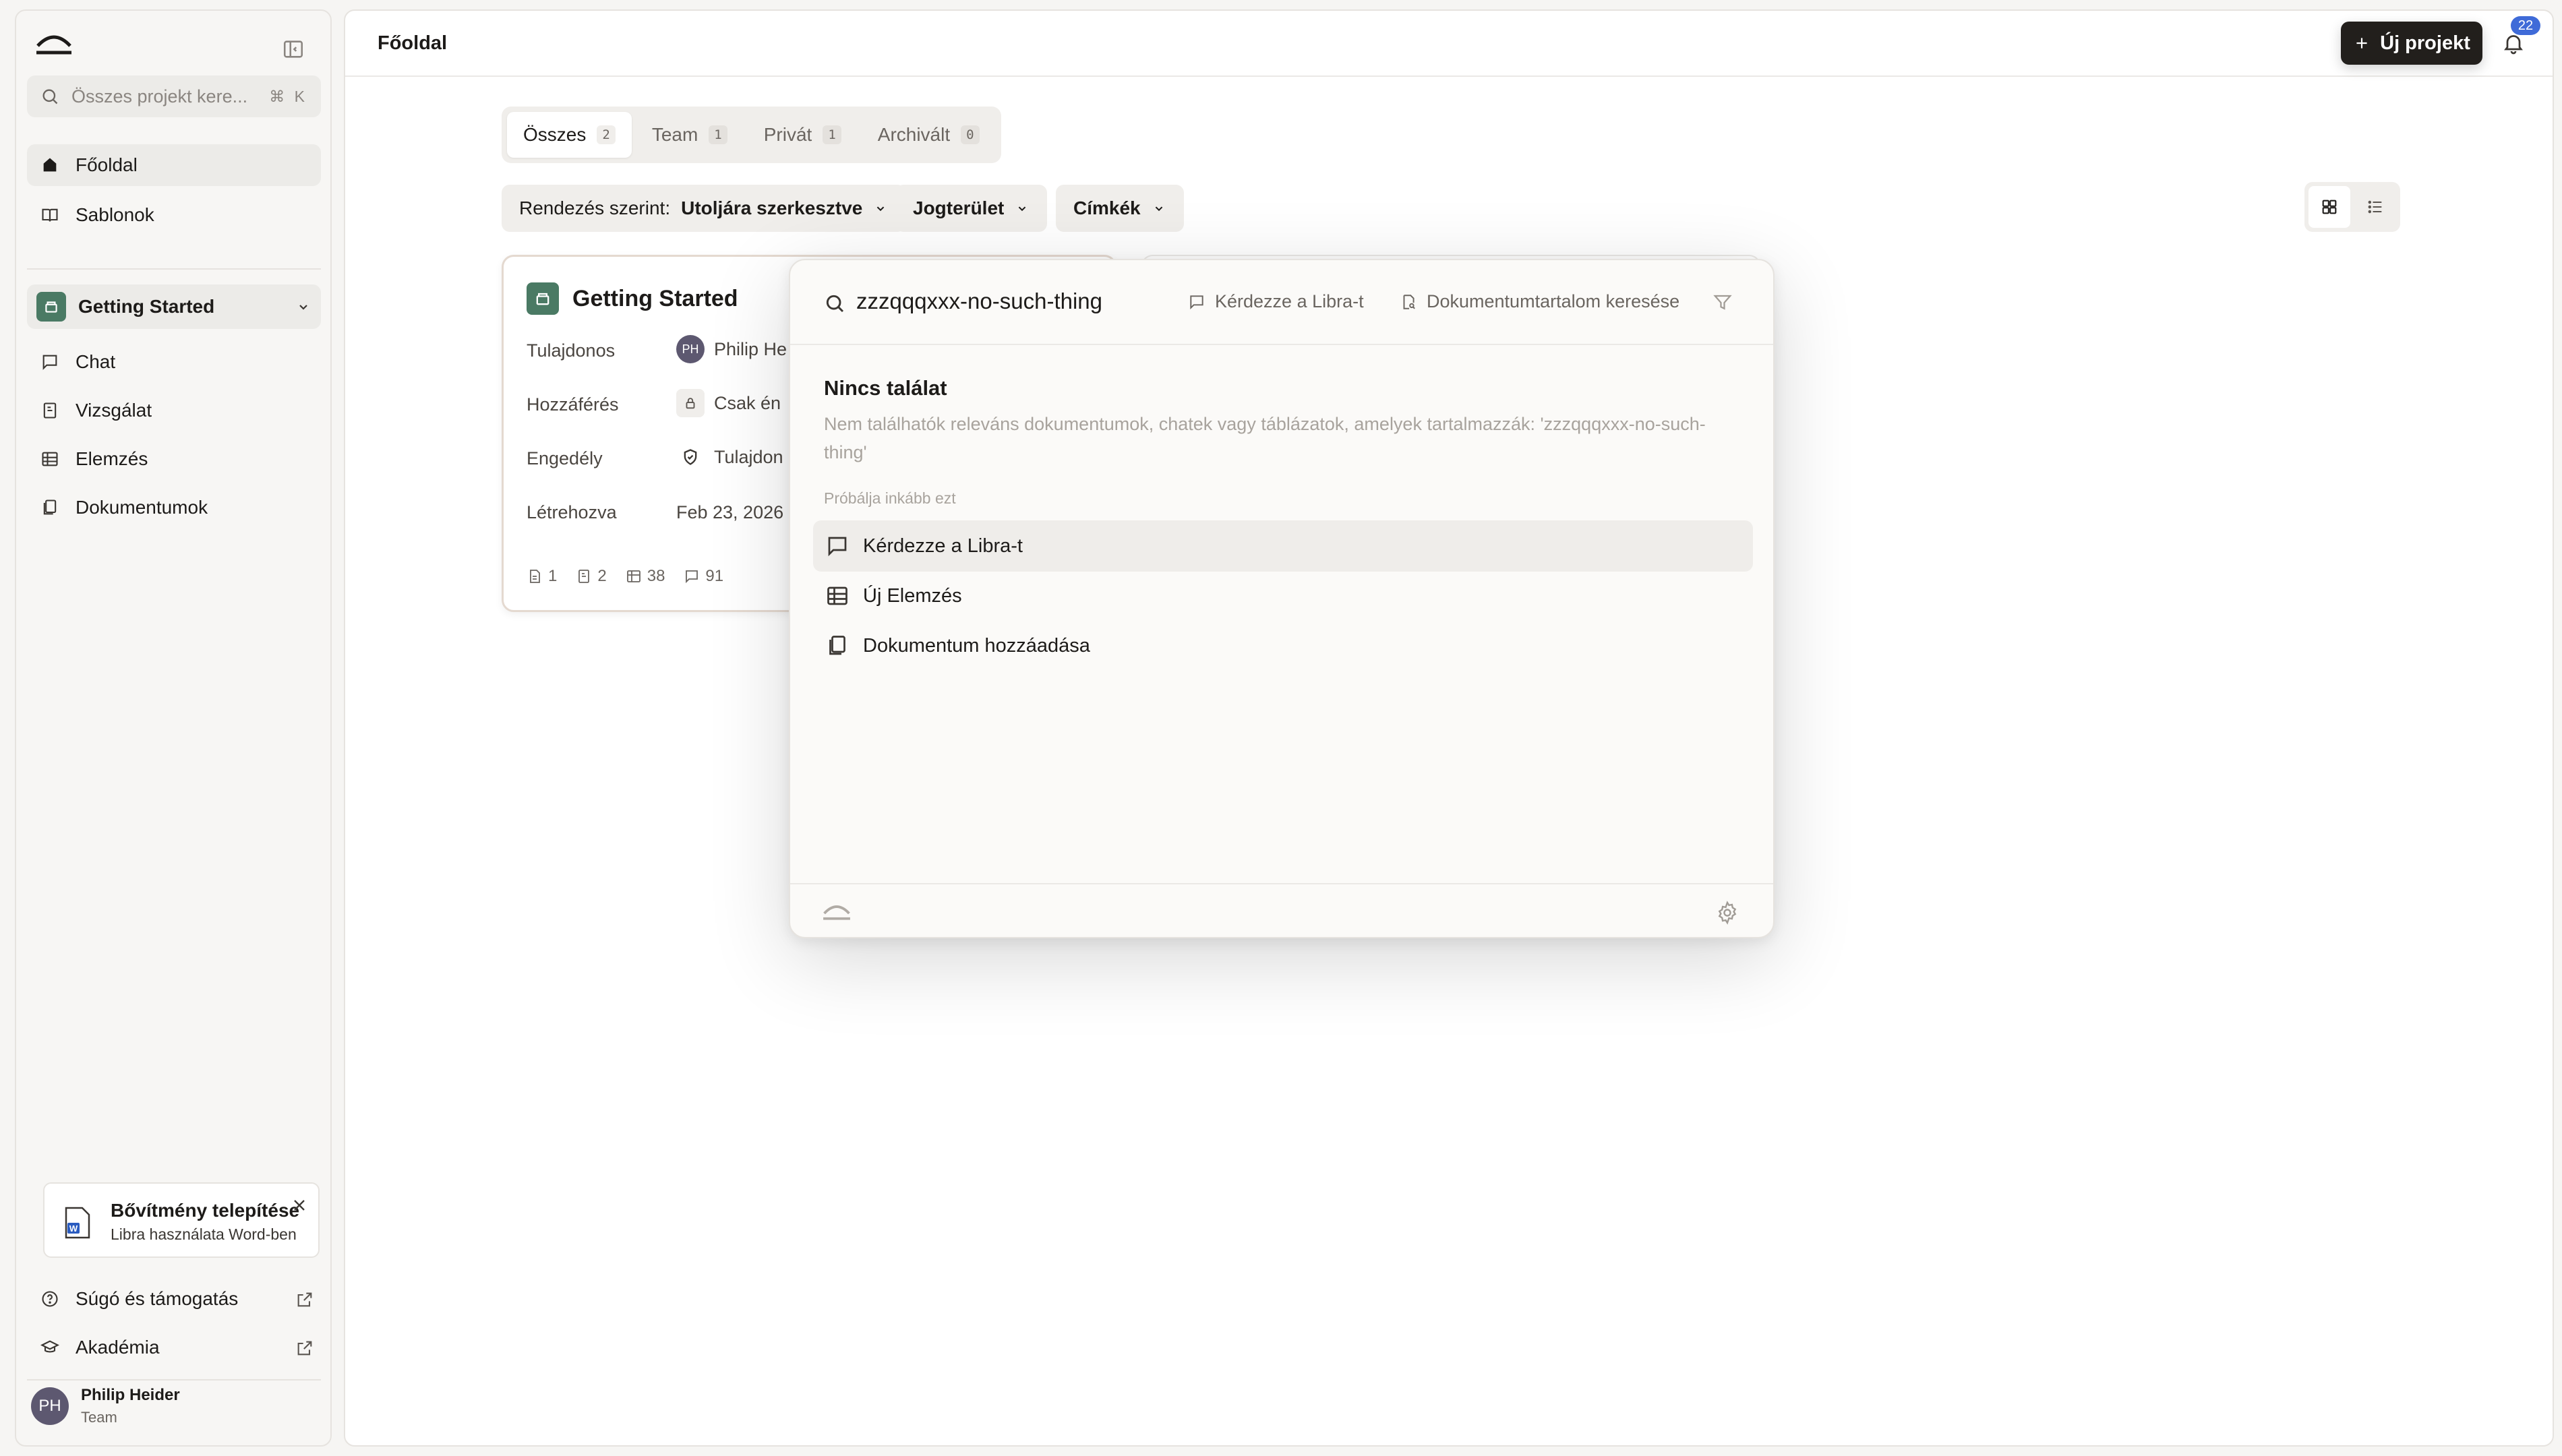 Image resolution: width=2562 pixels, height=1456 pixels. I want to click on home-icon, so click(50, 165).